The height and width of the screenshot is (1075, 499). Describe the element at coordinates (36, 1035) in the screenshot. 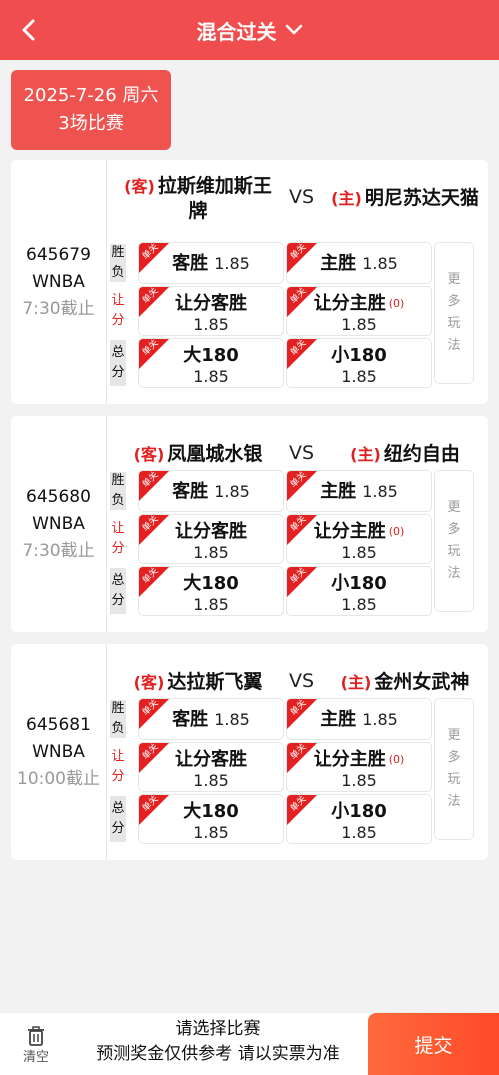

I see `trash-icon` at that location.